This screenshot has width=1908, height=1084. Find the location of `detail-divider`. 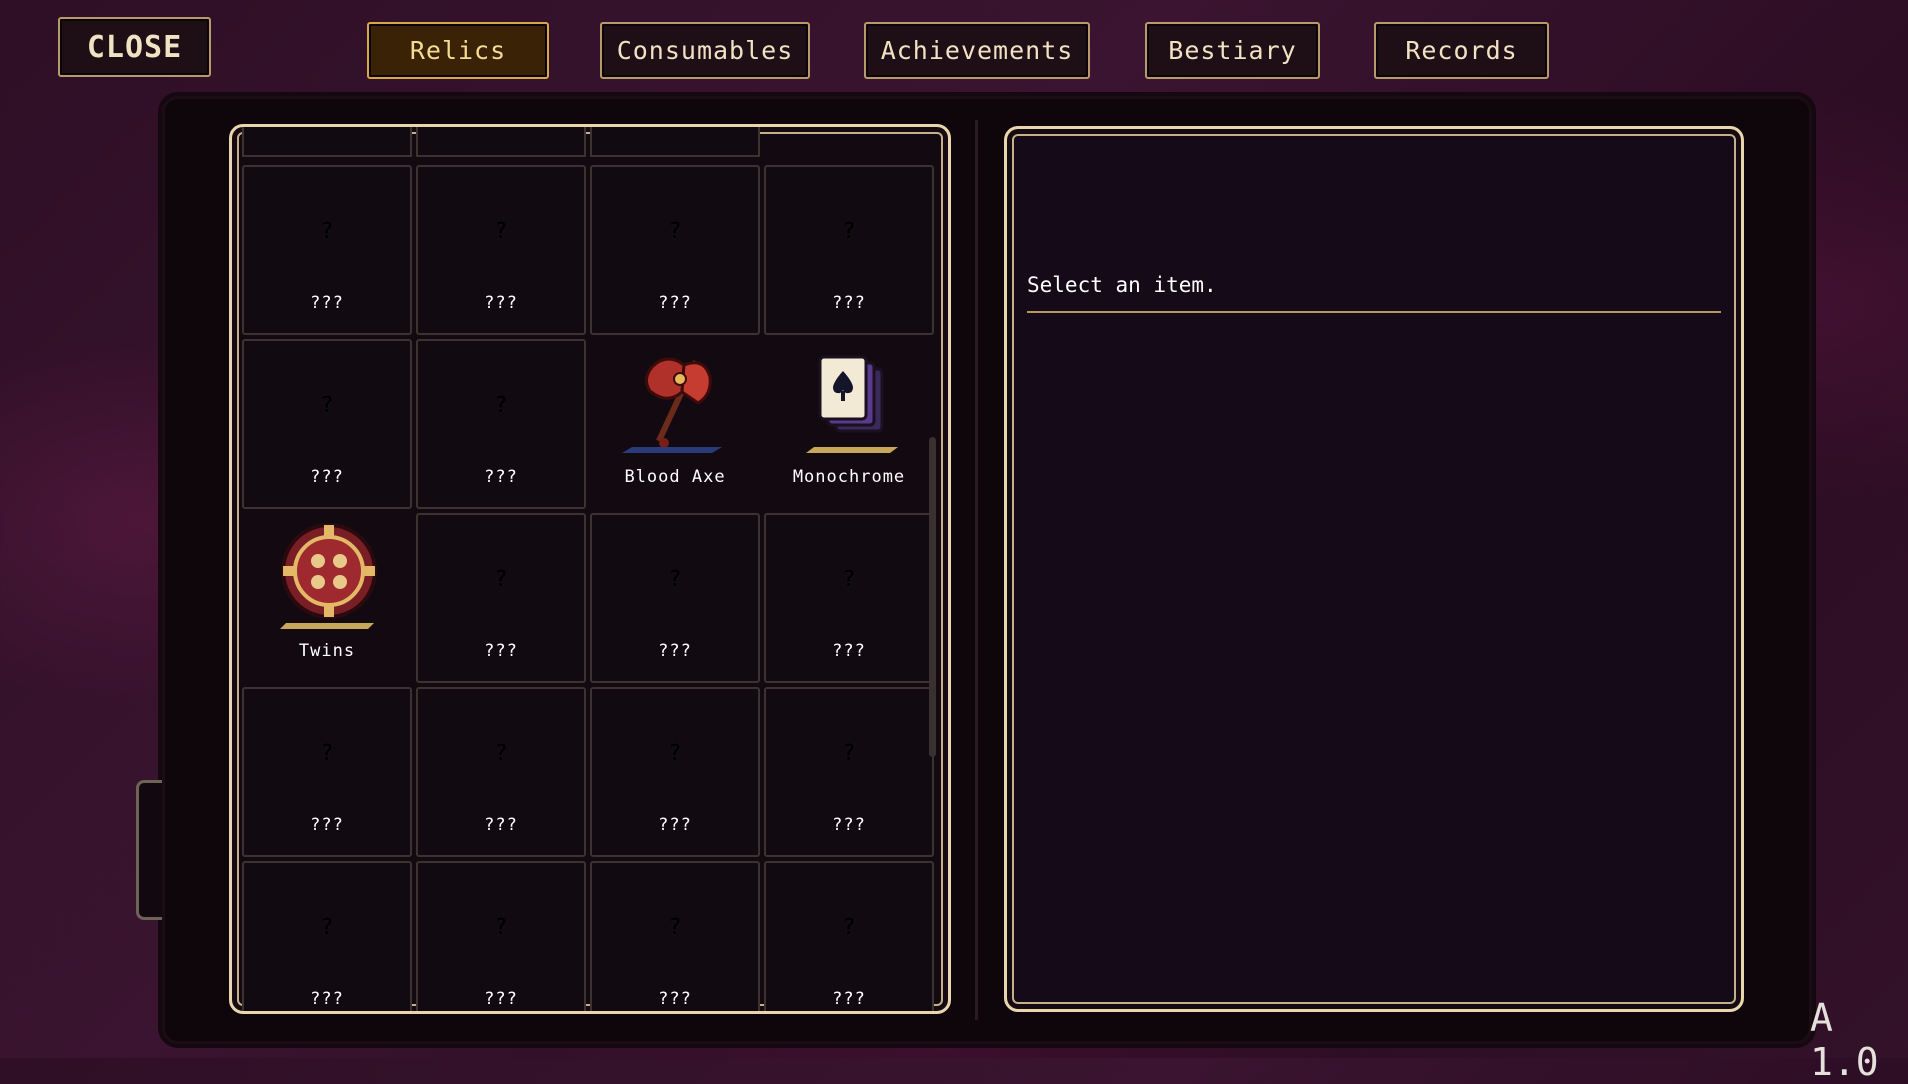

detail-divider is located at coordinates (1374, 312).